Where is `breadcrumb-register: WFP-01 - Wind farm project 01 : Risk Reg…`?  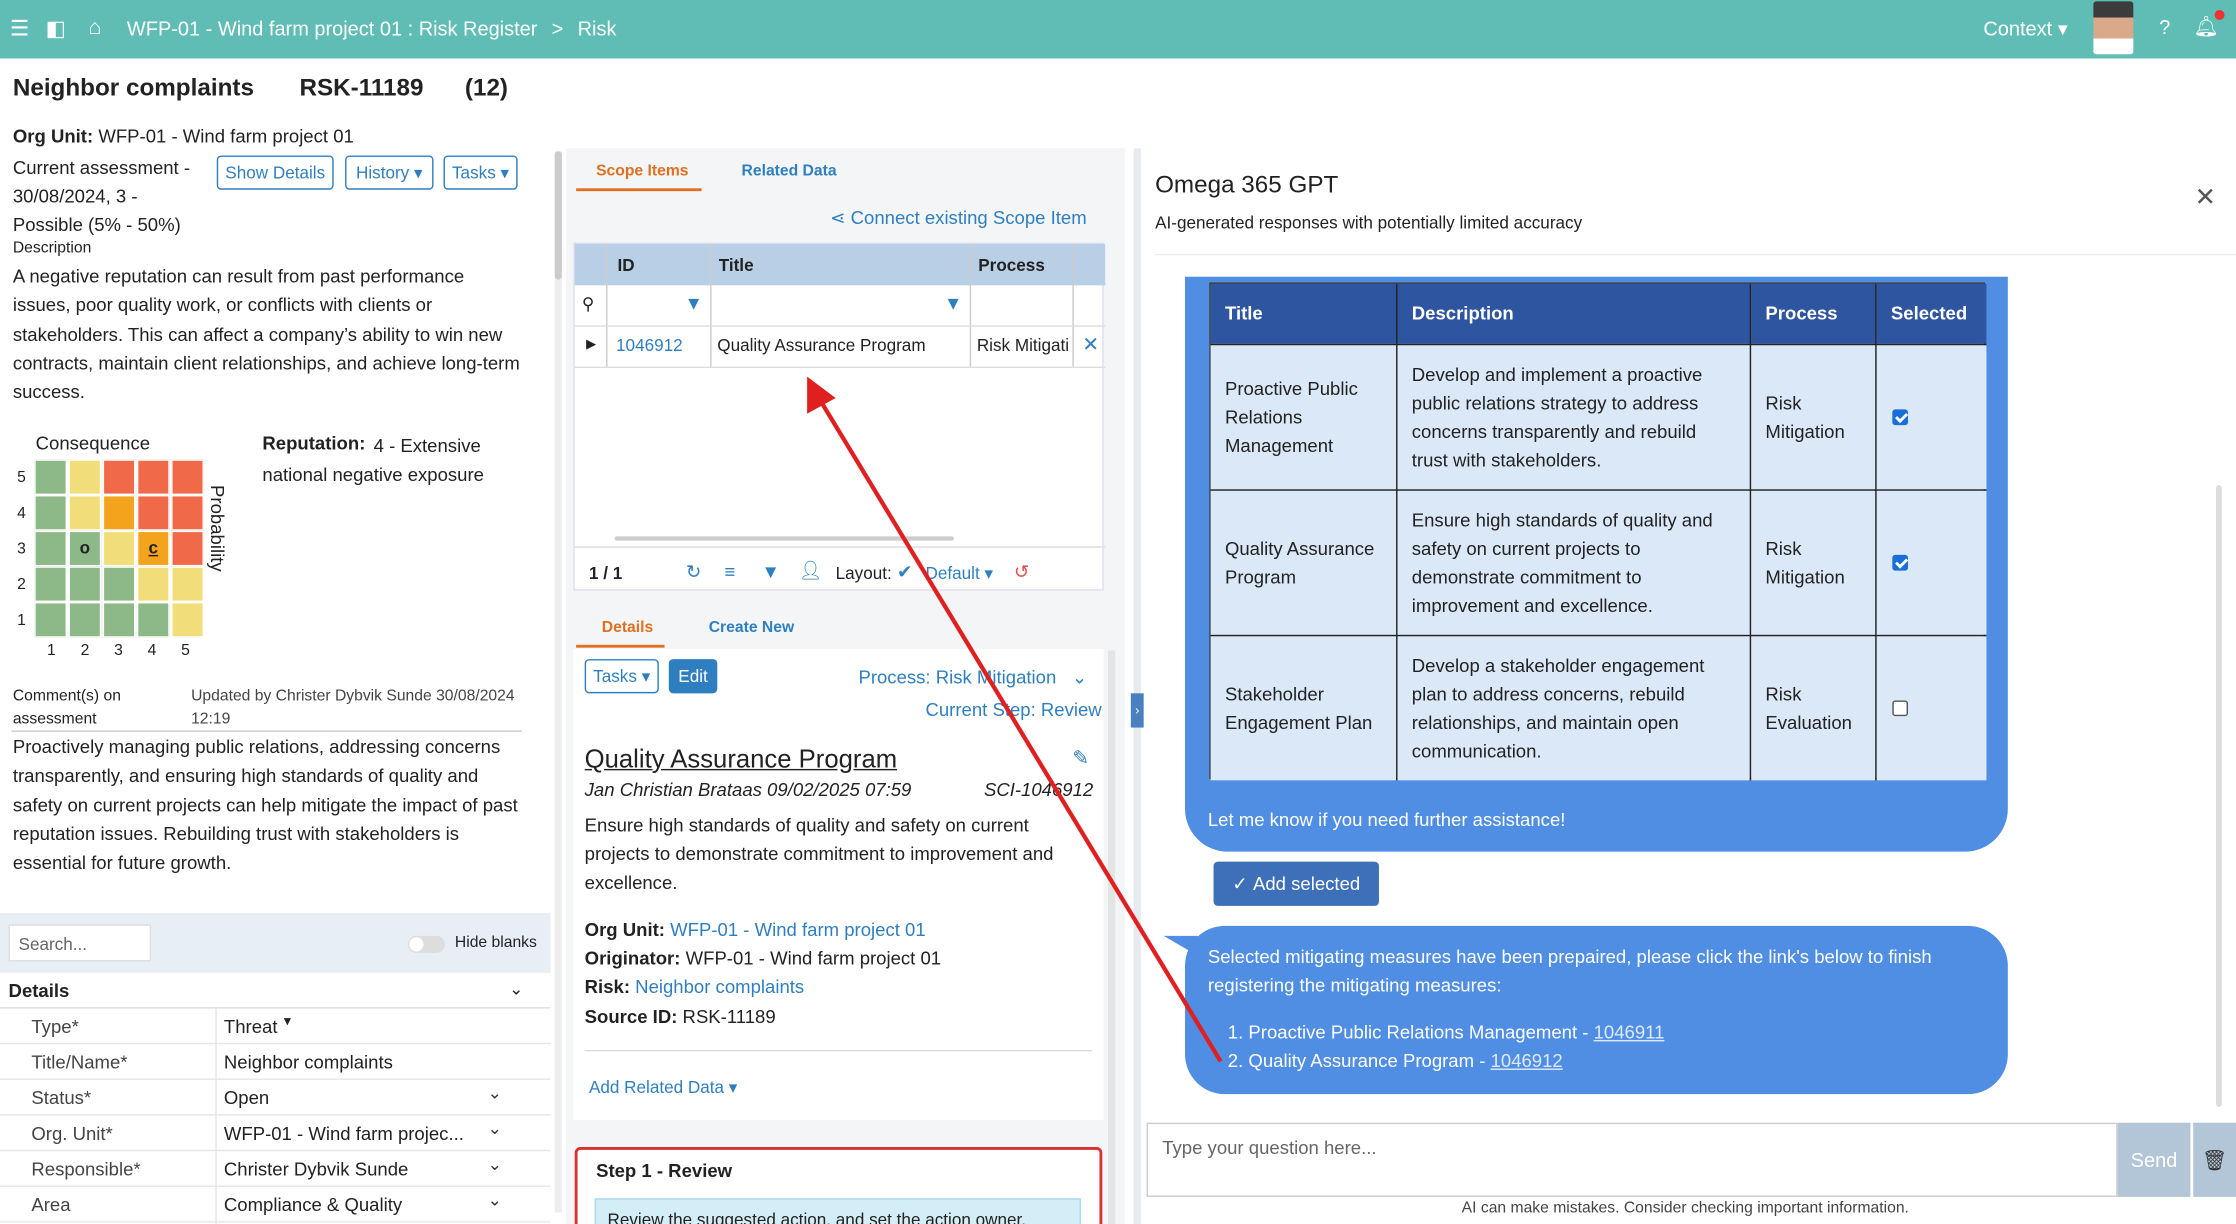 breadcrumb-register: WFP-01 - Wind farm project 01 : Risk Reg… is located at coordinates (332, 28).